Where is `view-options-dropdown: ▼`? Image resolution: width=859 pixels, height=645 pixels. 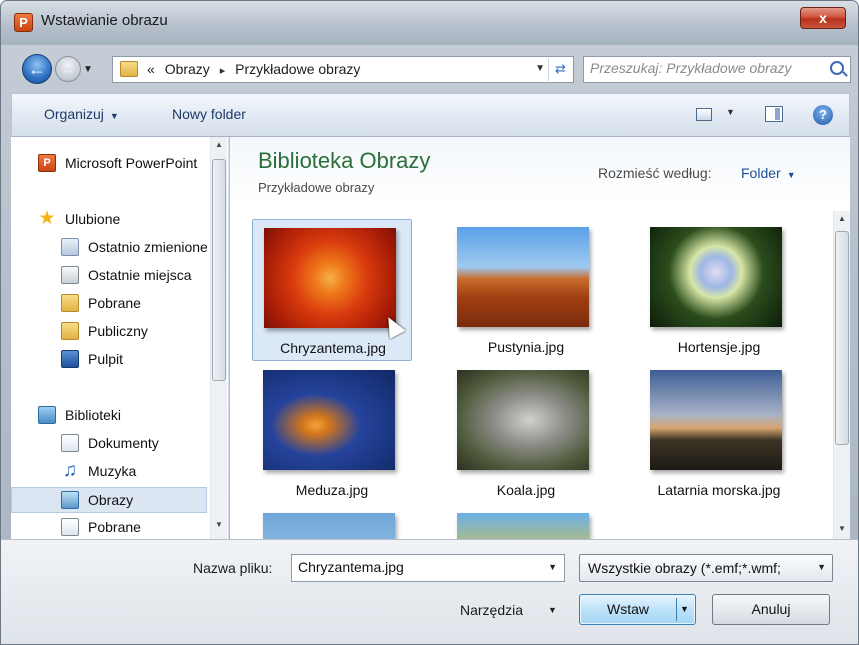 view-options-dropdown: ▼ is located at coordinates (730, 112).